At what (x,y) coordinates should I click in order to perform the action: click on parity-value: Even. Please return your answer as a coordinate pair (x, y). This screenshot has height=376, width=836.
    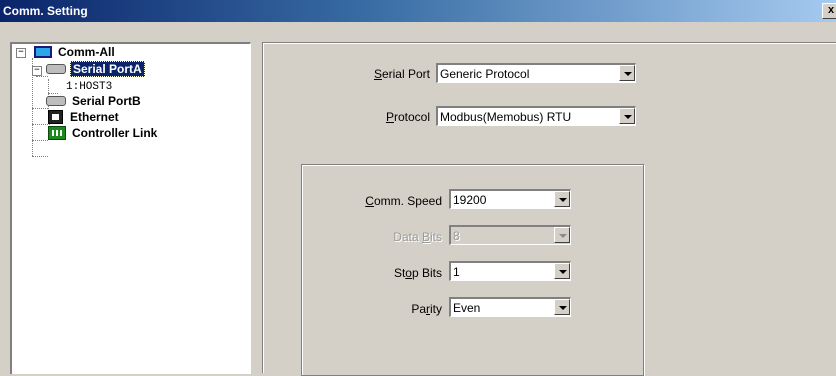
    Looking at the image, I should click on (467, 308).